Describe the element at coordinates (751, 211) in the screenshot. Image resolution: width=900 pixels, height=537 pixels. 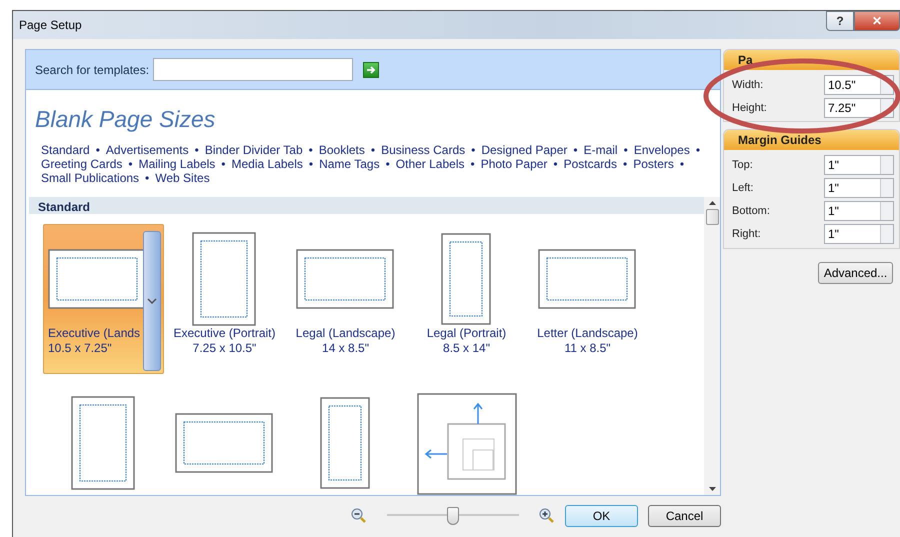
I see `field-label: Bottom:` at that location.